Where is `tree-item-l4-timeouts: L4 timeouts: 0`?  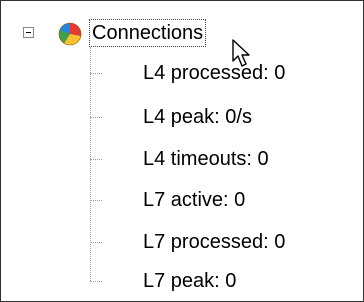
tree-item-l4-timeouts: L4 timeouts: 0 is located at coordinates (206, 159).